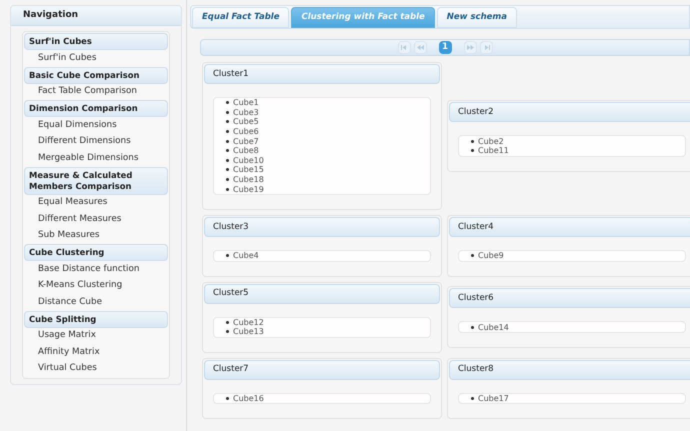  What do you see at coordinates (96, 75) in the screenshot?
I see `section-header: Basic Cube Comparison` at bounding box center [96, 75].